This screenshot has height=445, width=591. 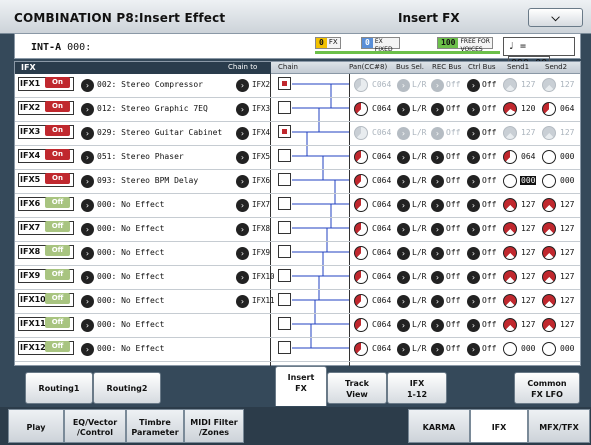 What do you see at coordinates (261, 252) in the screenshot?
I see `chain-to-value: IFX9` at bounding box center [261, 252].